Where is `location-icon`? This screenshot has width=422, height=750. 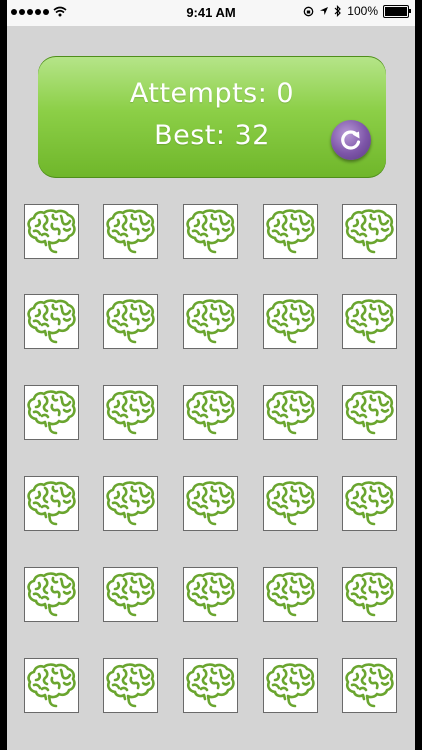 location-icon is located at coordinates (324, 11).